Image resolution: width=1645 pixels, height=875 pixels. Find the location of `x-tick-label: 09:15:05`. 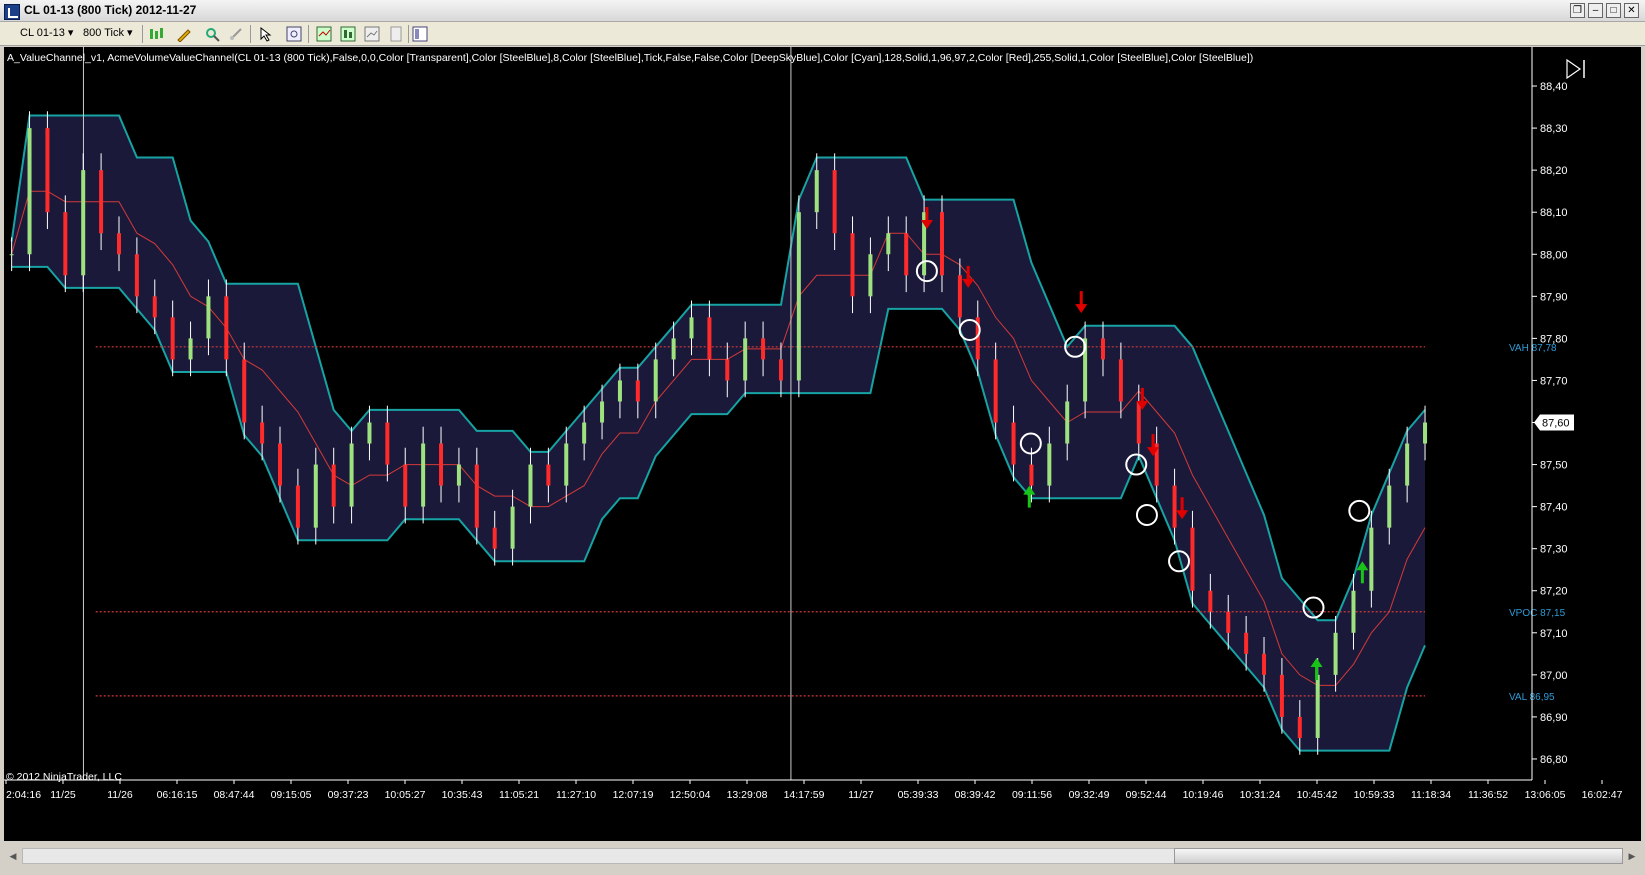

x-tick-label: 09:15:05 is located at coordinates (291, 795).